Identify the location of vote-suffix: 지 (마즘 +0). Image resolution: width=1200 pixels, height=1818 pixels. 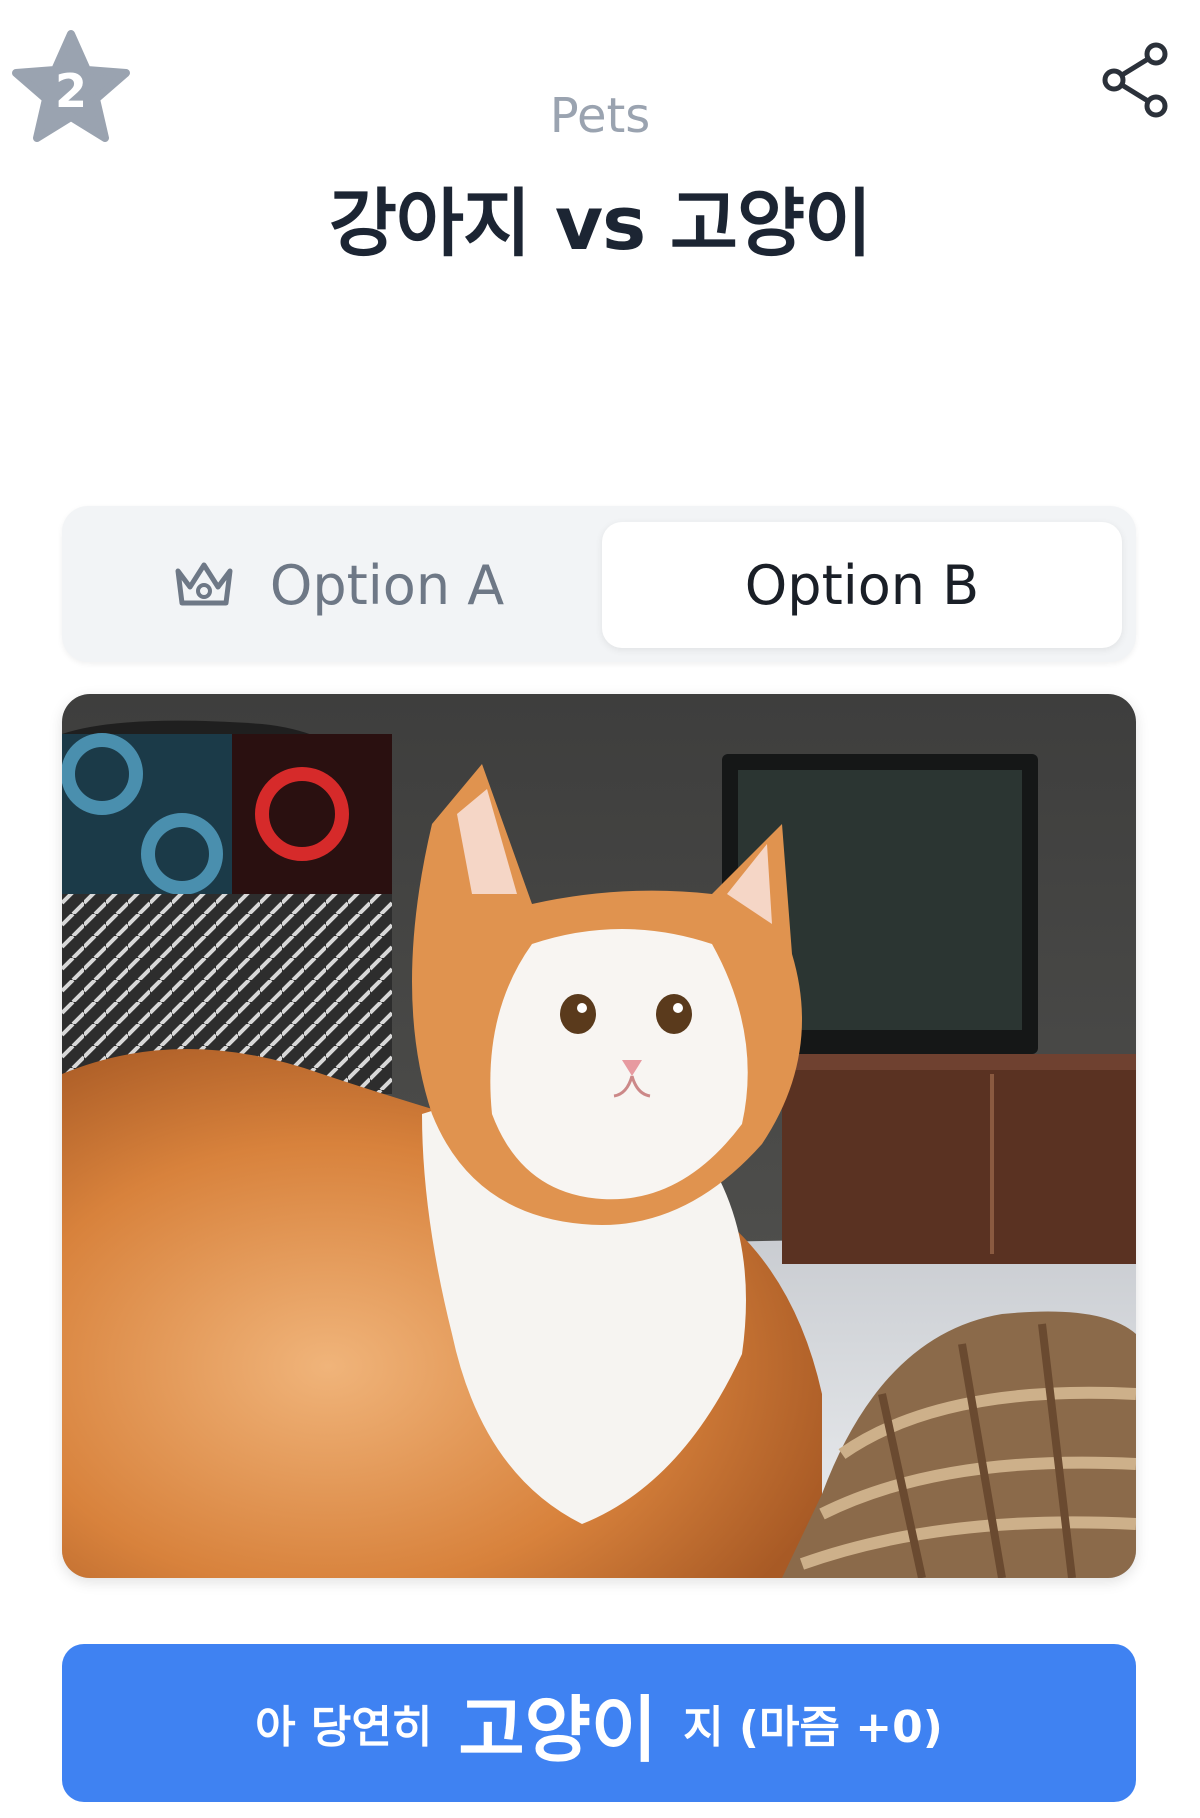
(813, 1727).